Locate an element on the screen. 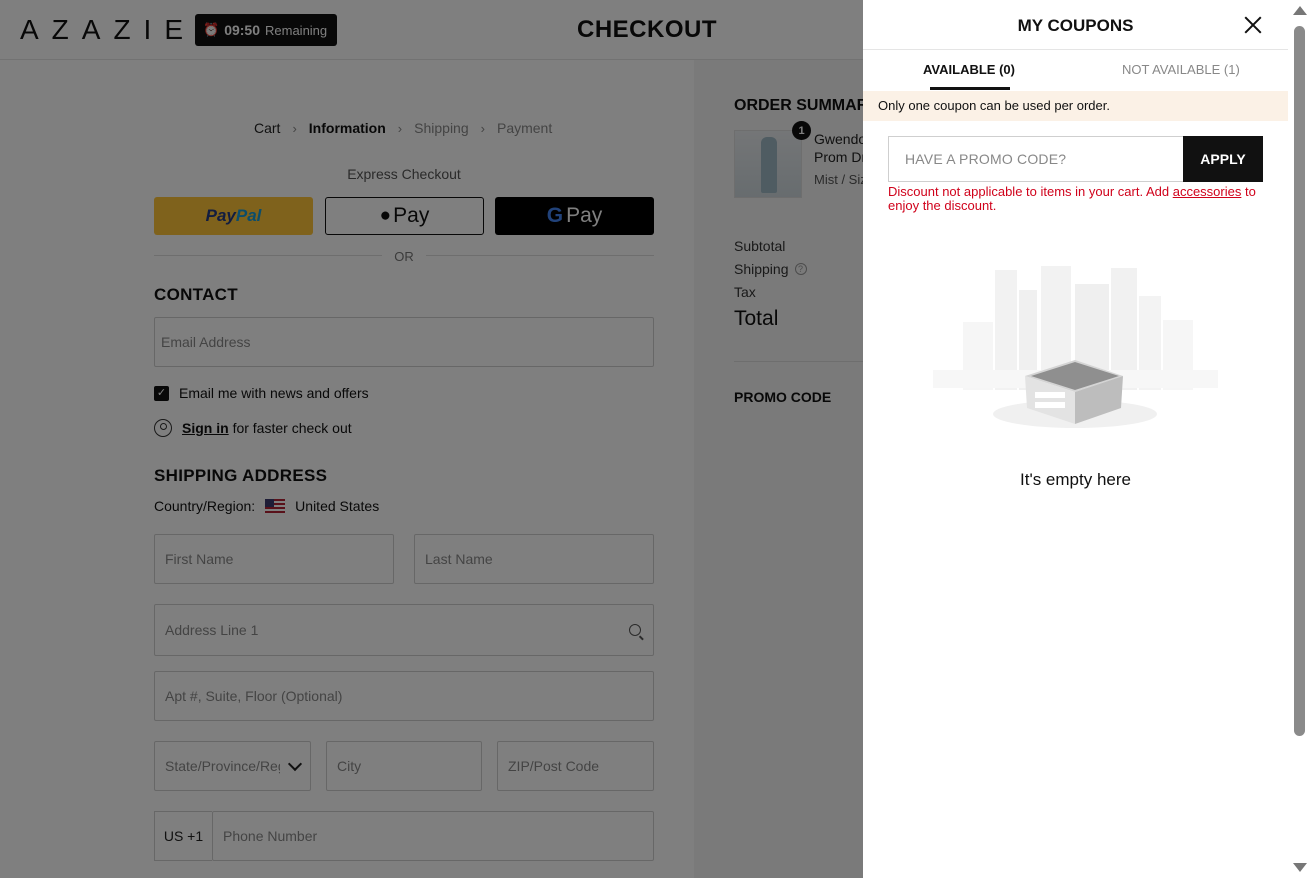  scrollbar is located at coordinates (1299, 439).